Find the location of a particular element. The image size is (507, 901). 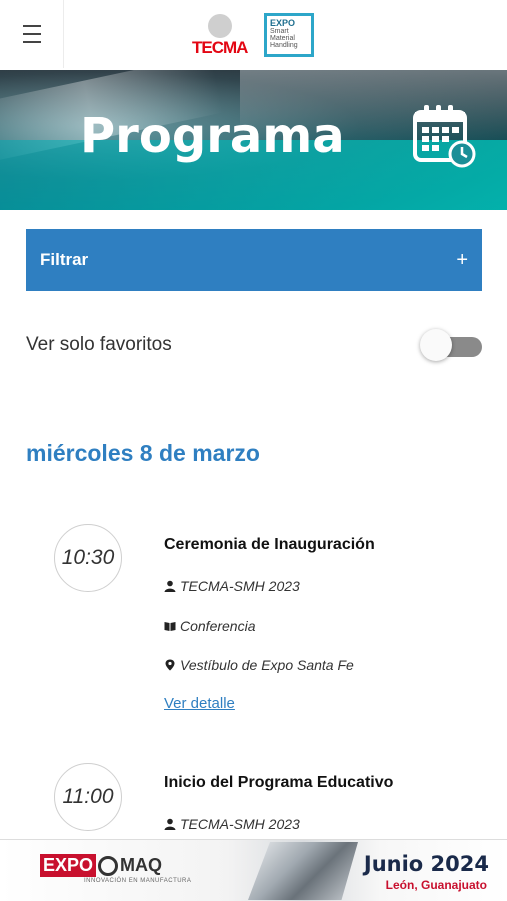

filter-toggle-bar: Filtrar + is located at coordinates (254, 260).